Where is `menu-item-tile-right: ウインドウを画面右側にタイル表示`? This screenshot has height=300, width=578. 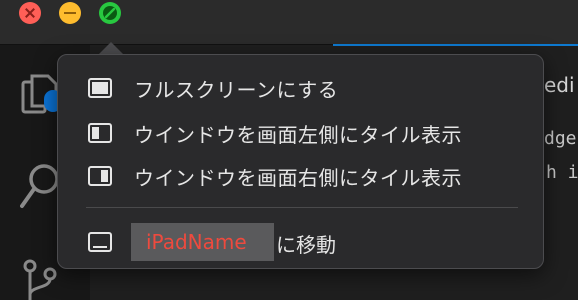 menu-item-tile-right: ウインドウを画面右側にタイル表示 is located at coordinates (300, 176).